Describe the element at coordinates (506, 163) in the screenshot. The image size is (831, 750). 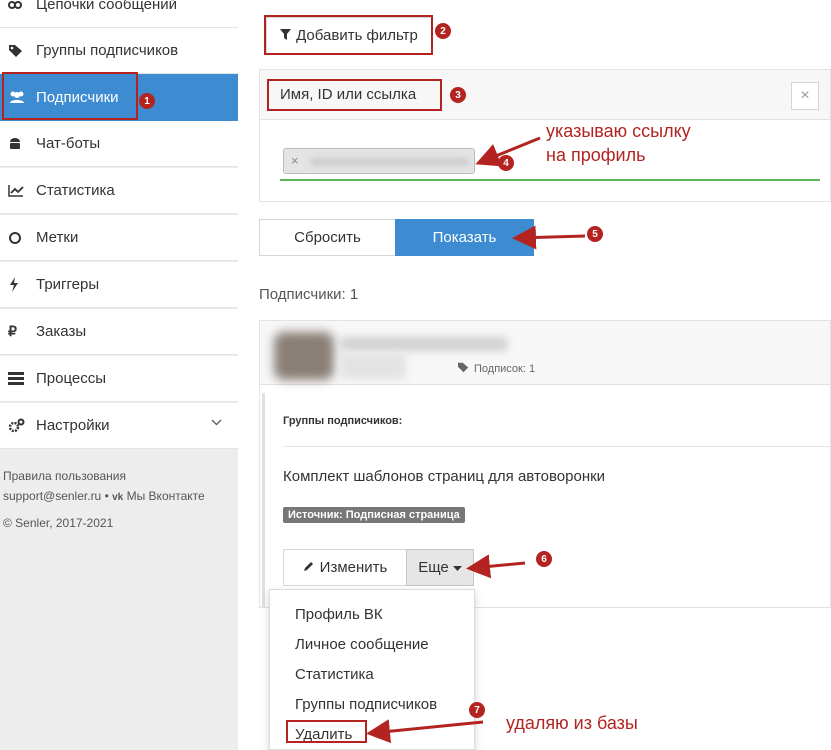
I see `annotation-number-4: 4` at that location.